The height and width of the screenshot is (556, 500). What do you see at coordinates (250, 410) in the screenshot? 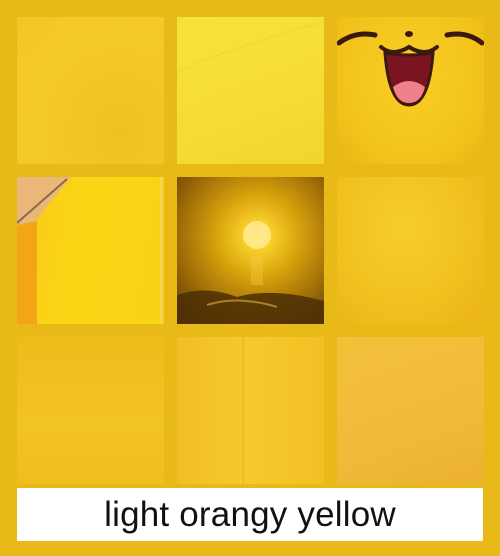
I see `tile-yellow-paper` at bounding box center [250, 410].